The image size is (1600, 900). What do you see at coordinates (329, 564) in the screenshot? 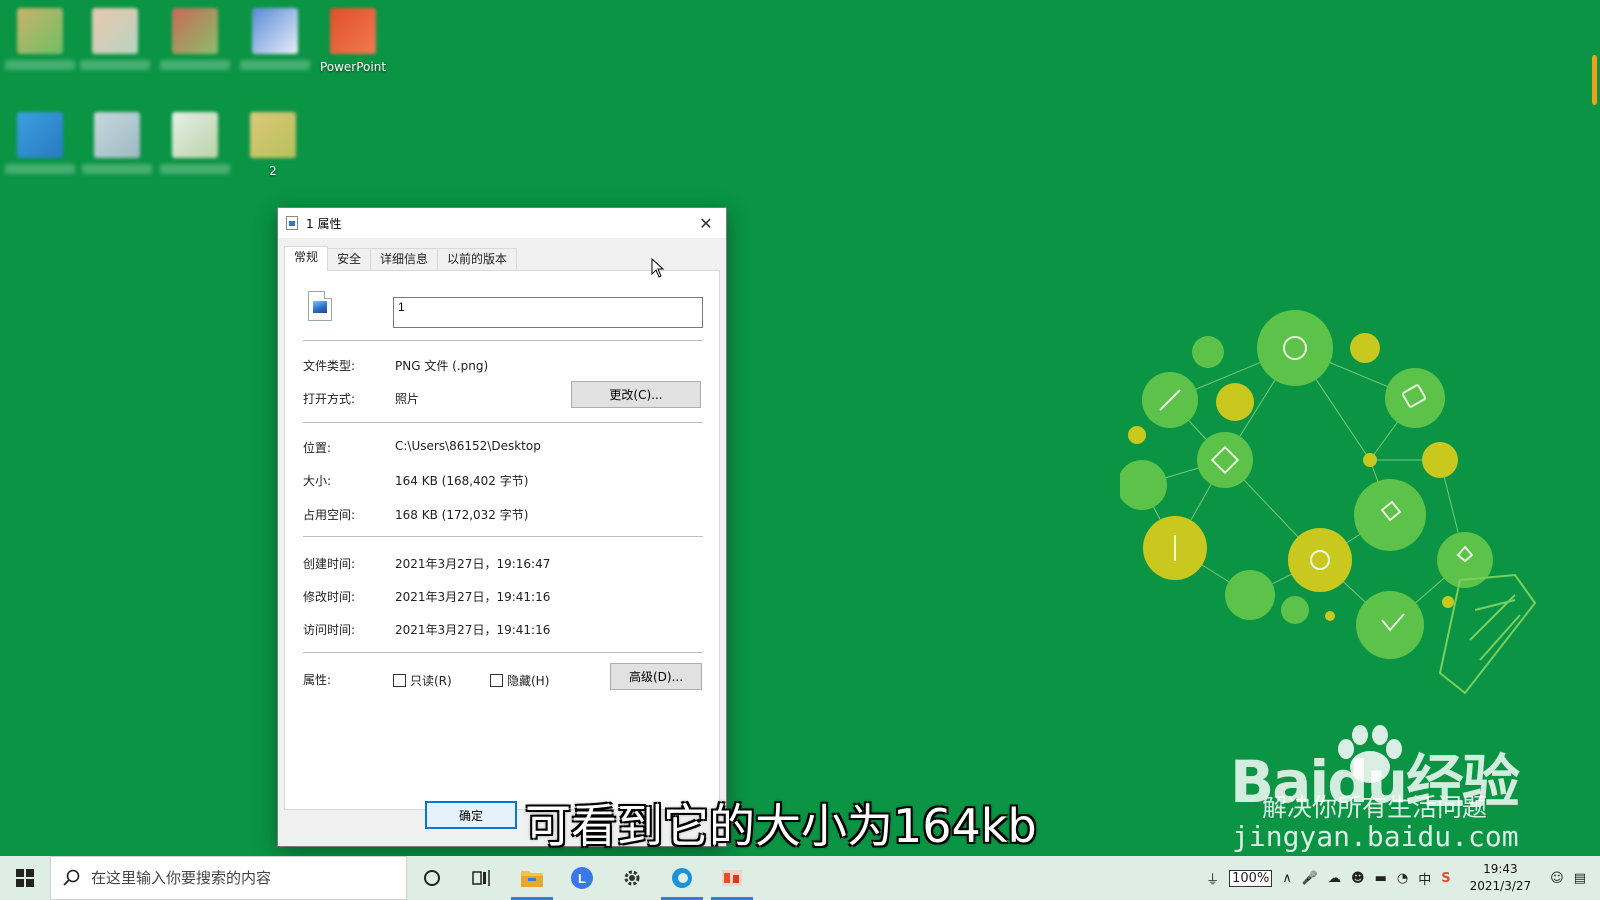
I see `created-label: 创建时间:` at bounding box center [329, 564].